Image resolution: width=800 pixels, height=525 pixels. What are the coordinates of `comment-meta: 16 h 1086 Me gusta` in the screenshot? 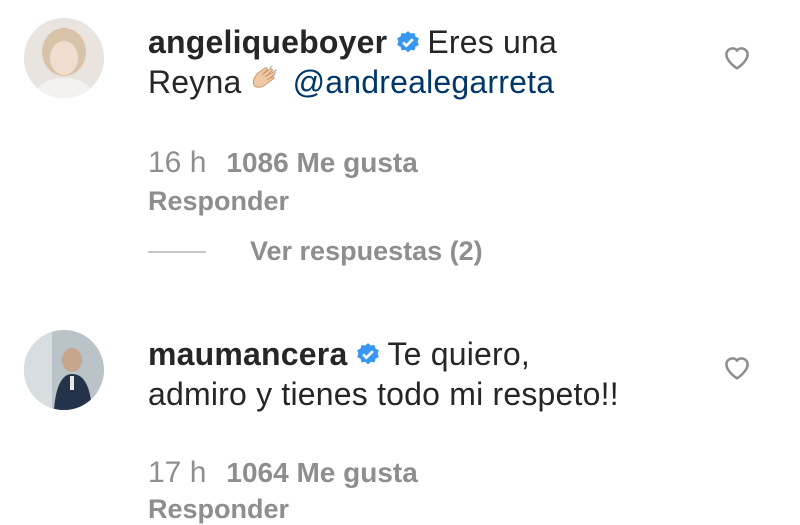 It's located at (283, 163).